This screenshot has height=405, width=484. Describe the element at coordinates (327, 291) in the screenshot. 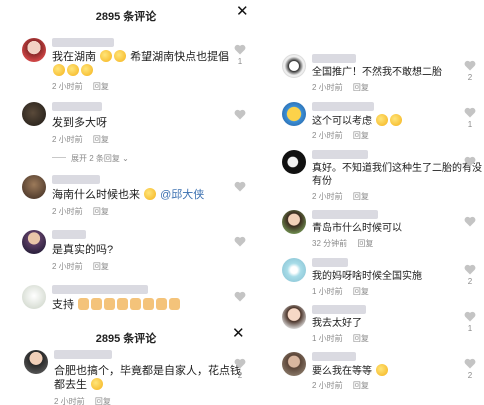

I see `timestamp: 1 小时前` at that location.